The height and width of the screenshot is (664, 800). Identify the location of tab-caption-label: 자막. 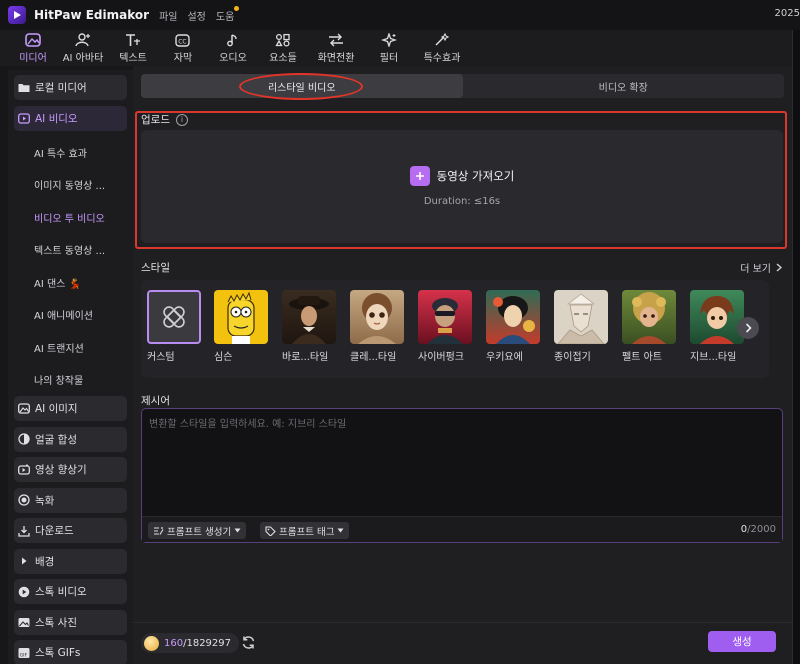
(183, 58).